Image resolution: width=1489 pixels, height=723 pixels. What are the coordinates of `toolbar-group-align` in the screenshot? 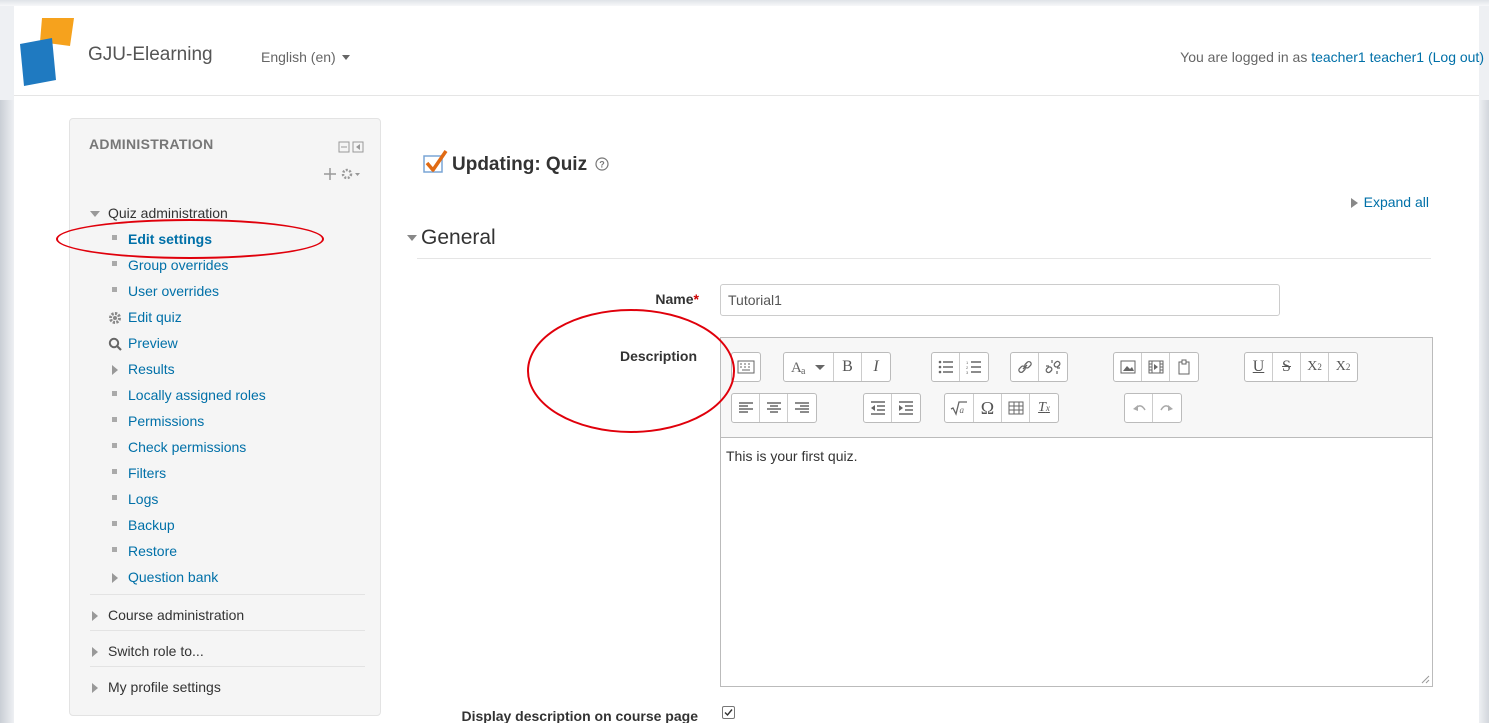 It's located at (774, 408).